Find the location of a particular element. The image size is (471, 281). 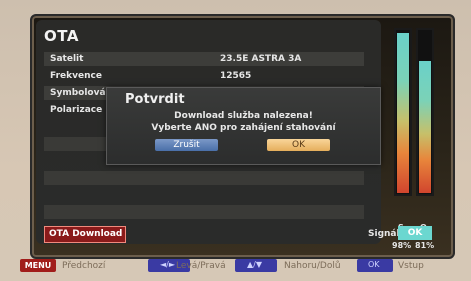

quality-meter is located at coordinates (425, 112).